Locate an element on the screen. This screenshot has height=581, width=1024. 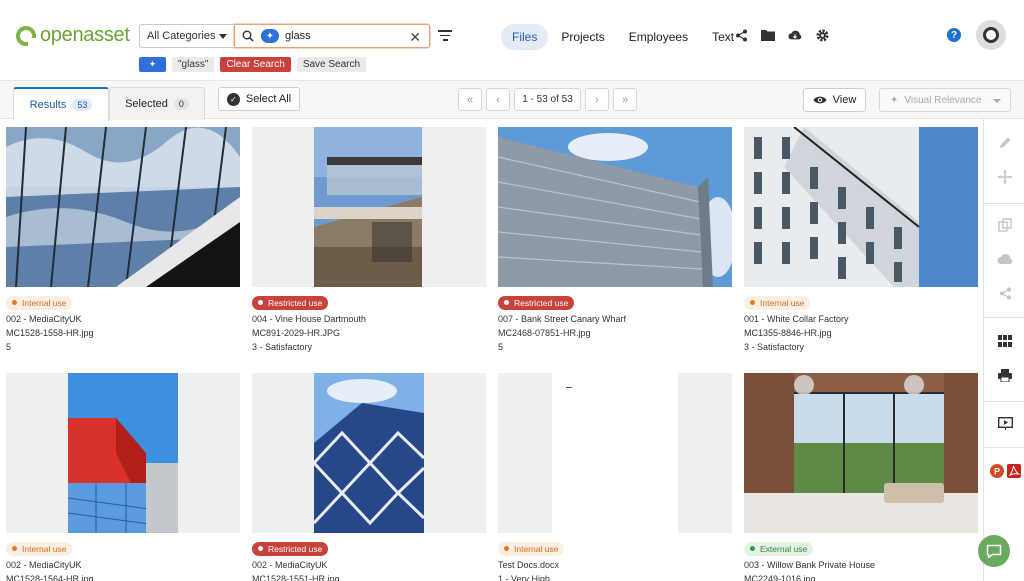
chat-icon is located at coordinates (994, 551).